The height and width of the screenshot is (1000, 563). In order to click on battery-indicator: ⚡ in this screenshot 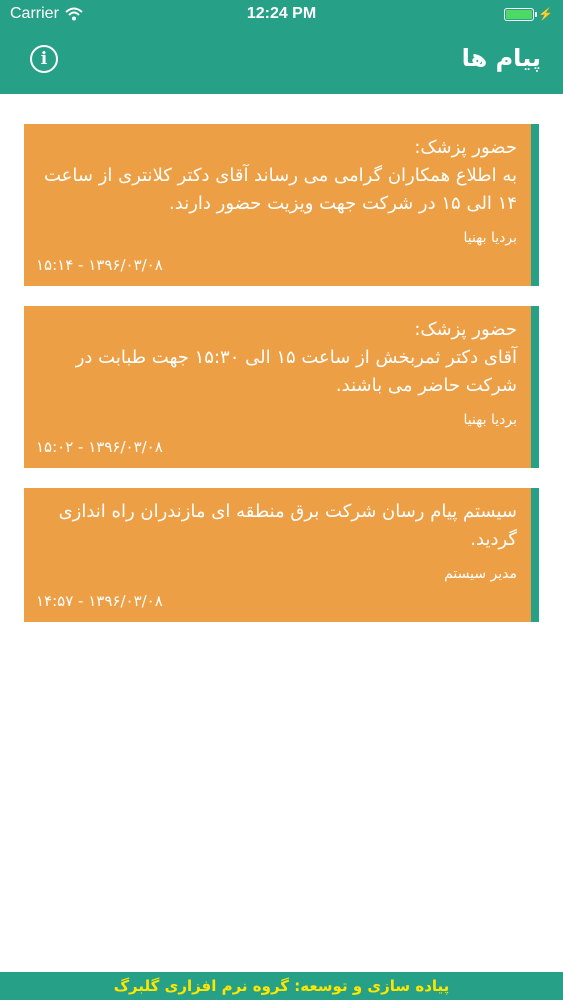, I will do `click(528, 14)`.